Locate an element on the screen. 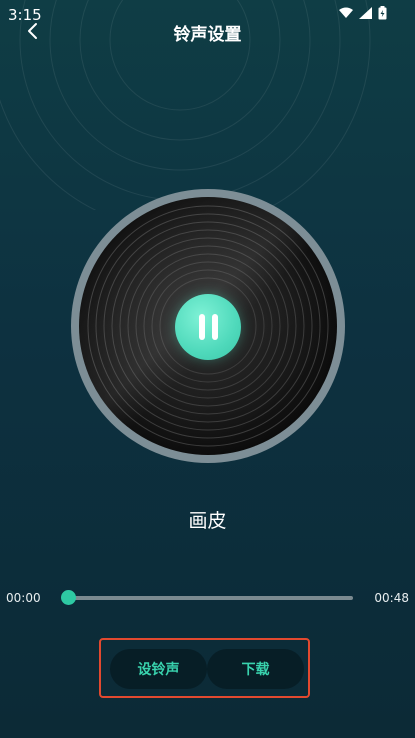  pause-icon is located at coordinates (201, 327).